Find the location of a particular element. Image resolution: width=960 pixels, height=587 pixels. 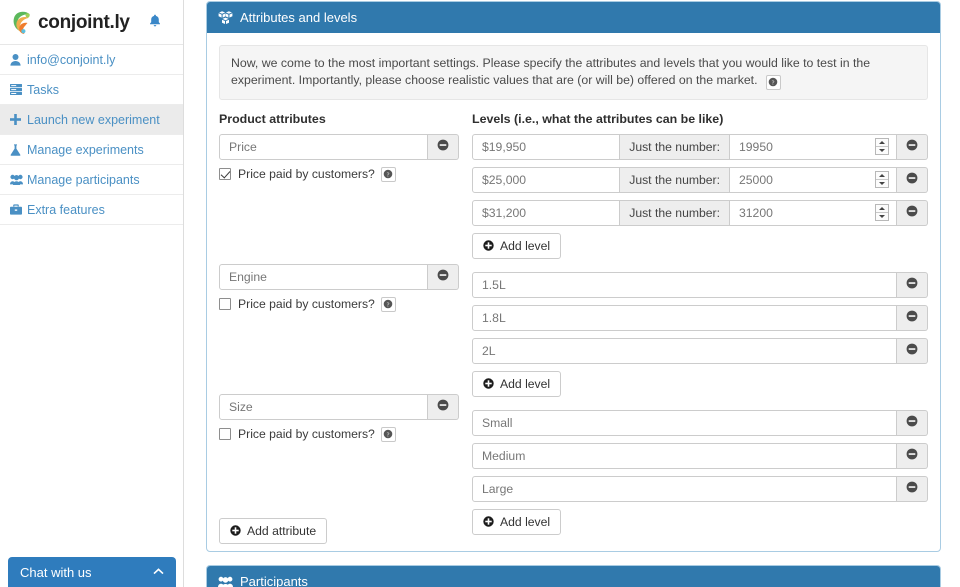

sidebar-item-extra-features: Extra features is located at coordinates (91, 210).